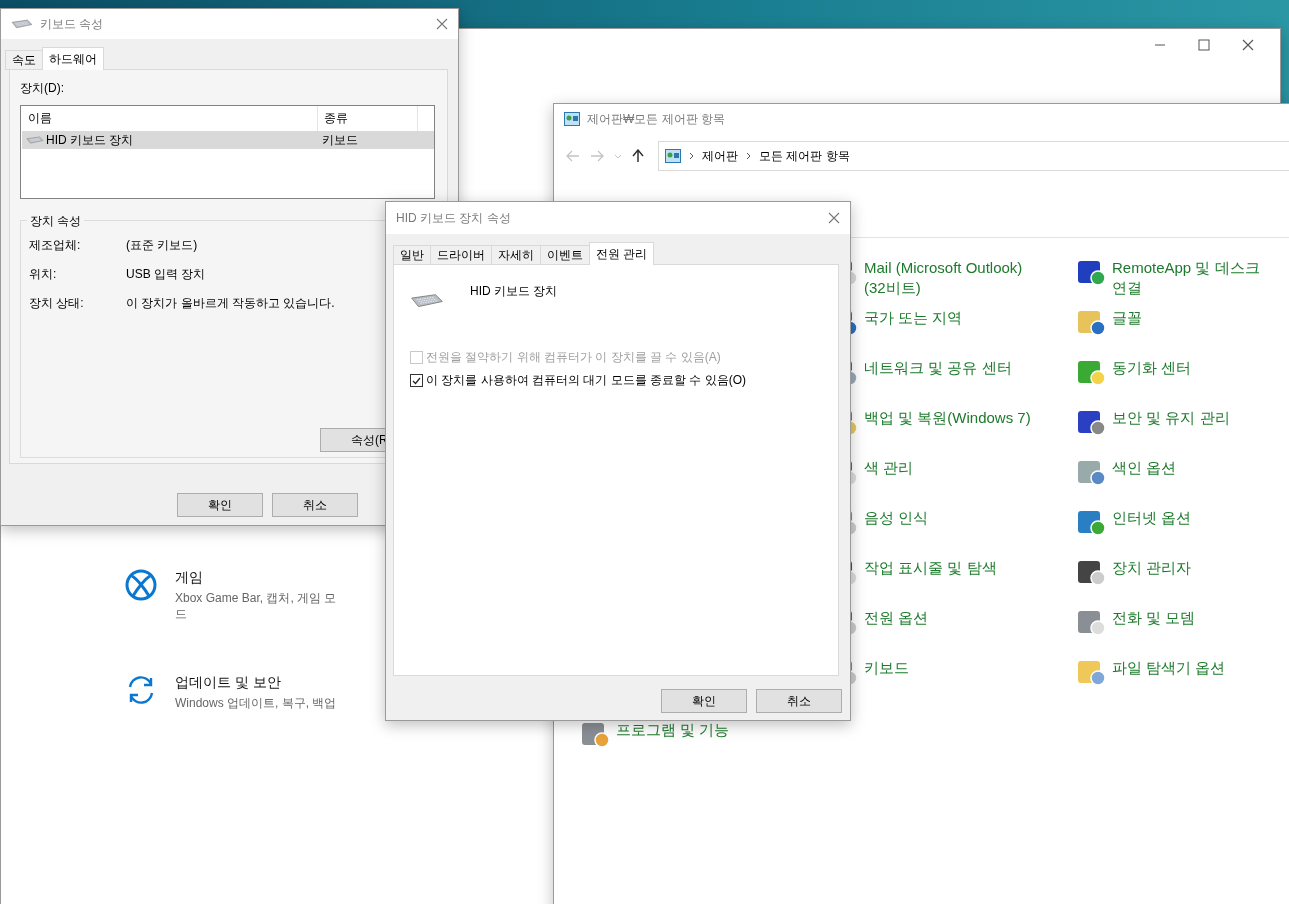 The image size is (1289, 904). What do you see at coordinates (949, 668) in the screenshot?
I see `control-panel-item: 키보드` at bounding box center [949, 668].